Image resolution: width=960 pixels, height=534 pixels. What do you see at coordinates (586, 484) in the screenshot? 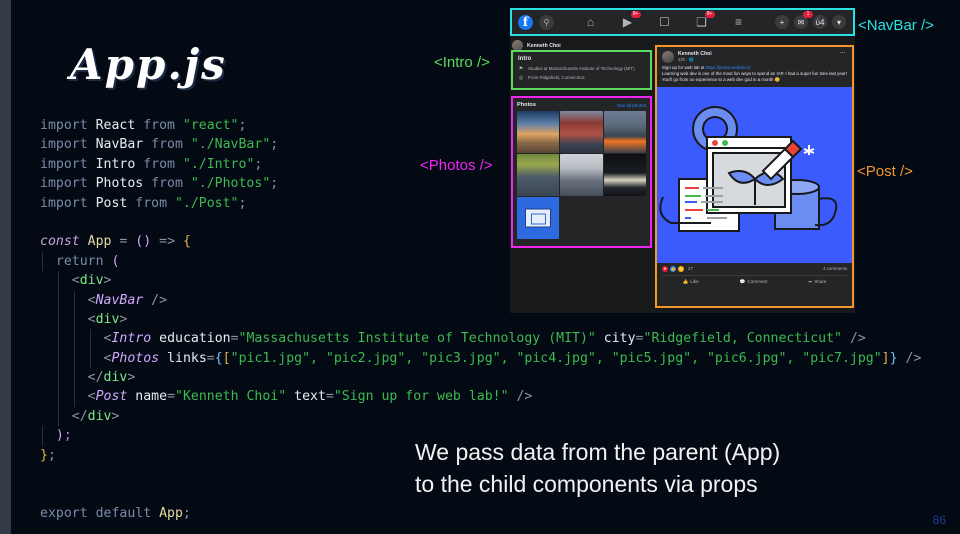
I see `caption-line-2: to the child components via props` at bounding box center [586, 484].